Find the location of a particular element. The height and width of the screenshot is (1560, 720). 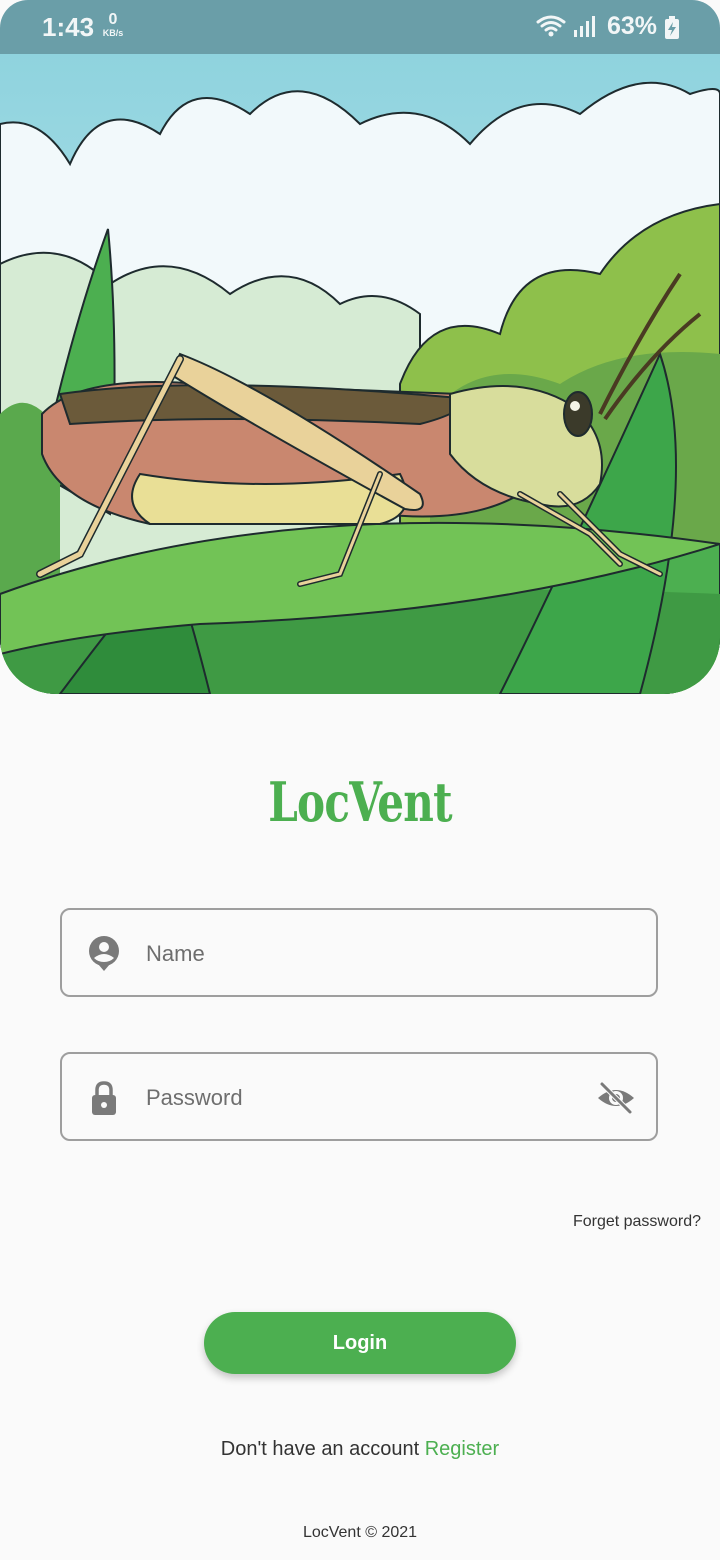

network-speed: 0 KB/s is located at coordinates (113, 25).